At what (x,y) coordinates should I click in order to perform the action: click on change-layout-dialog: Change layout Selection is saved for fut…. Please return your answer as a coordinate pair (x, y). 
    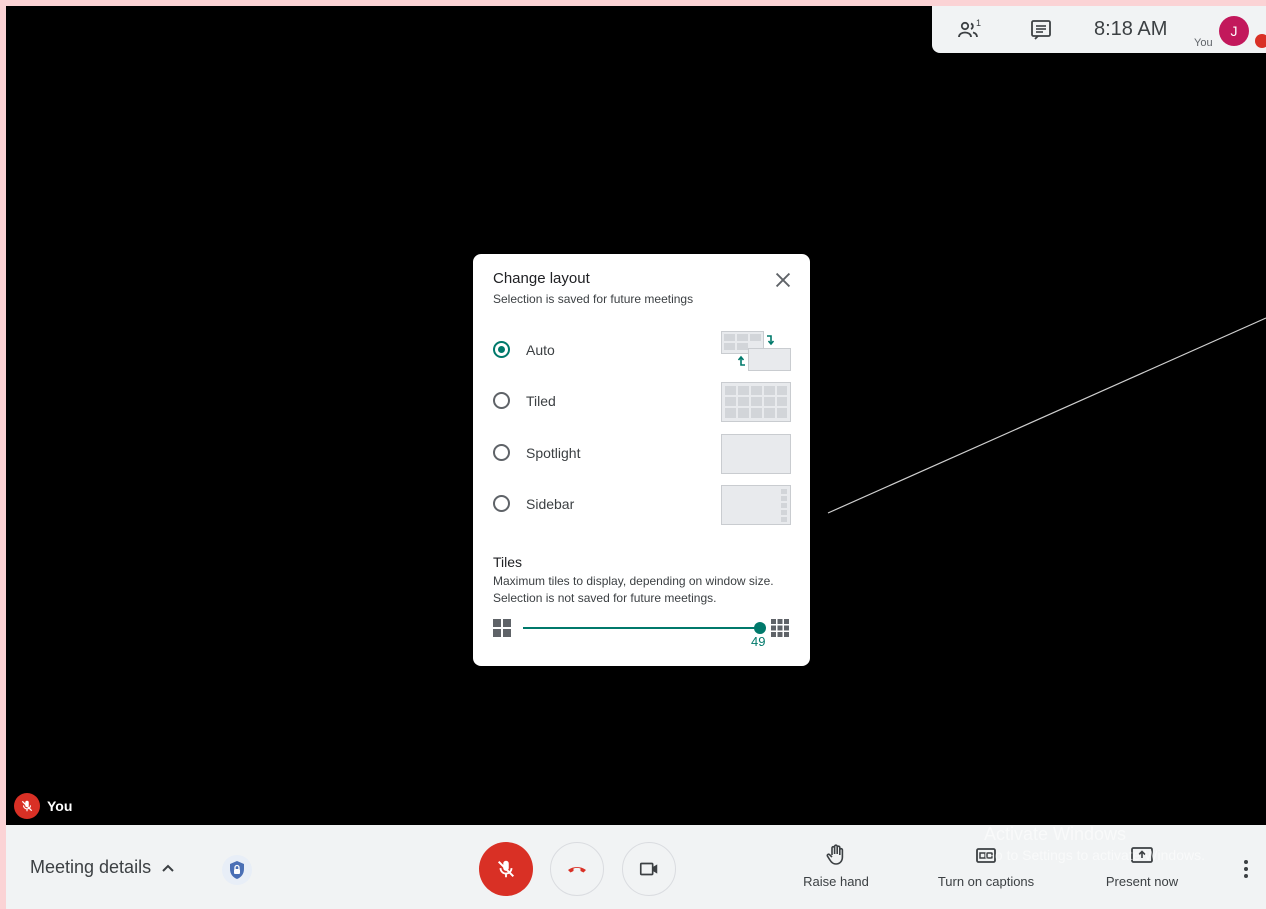
    Looking at the image, I should click on (641, 460).